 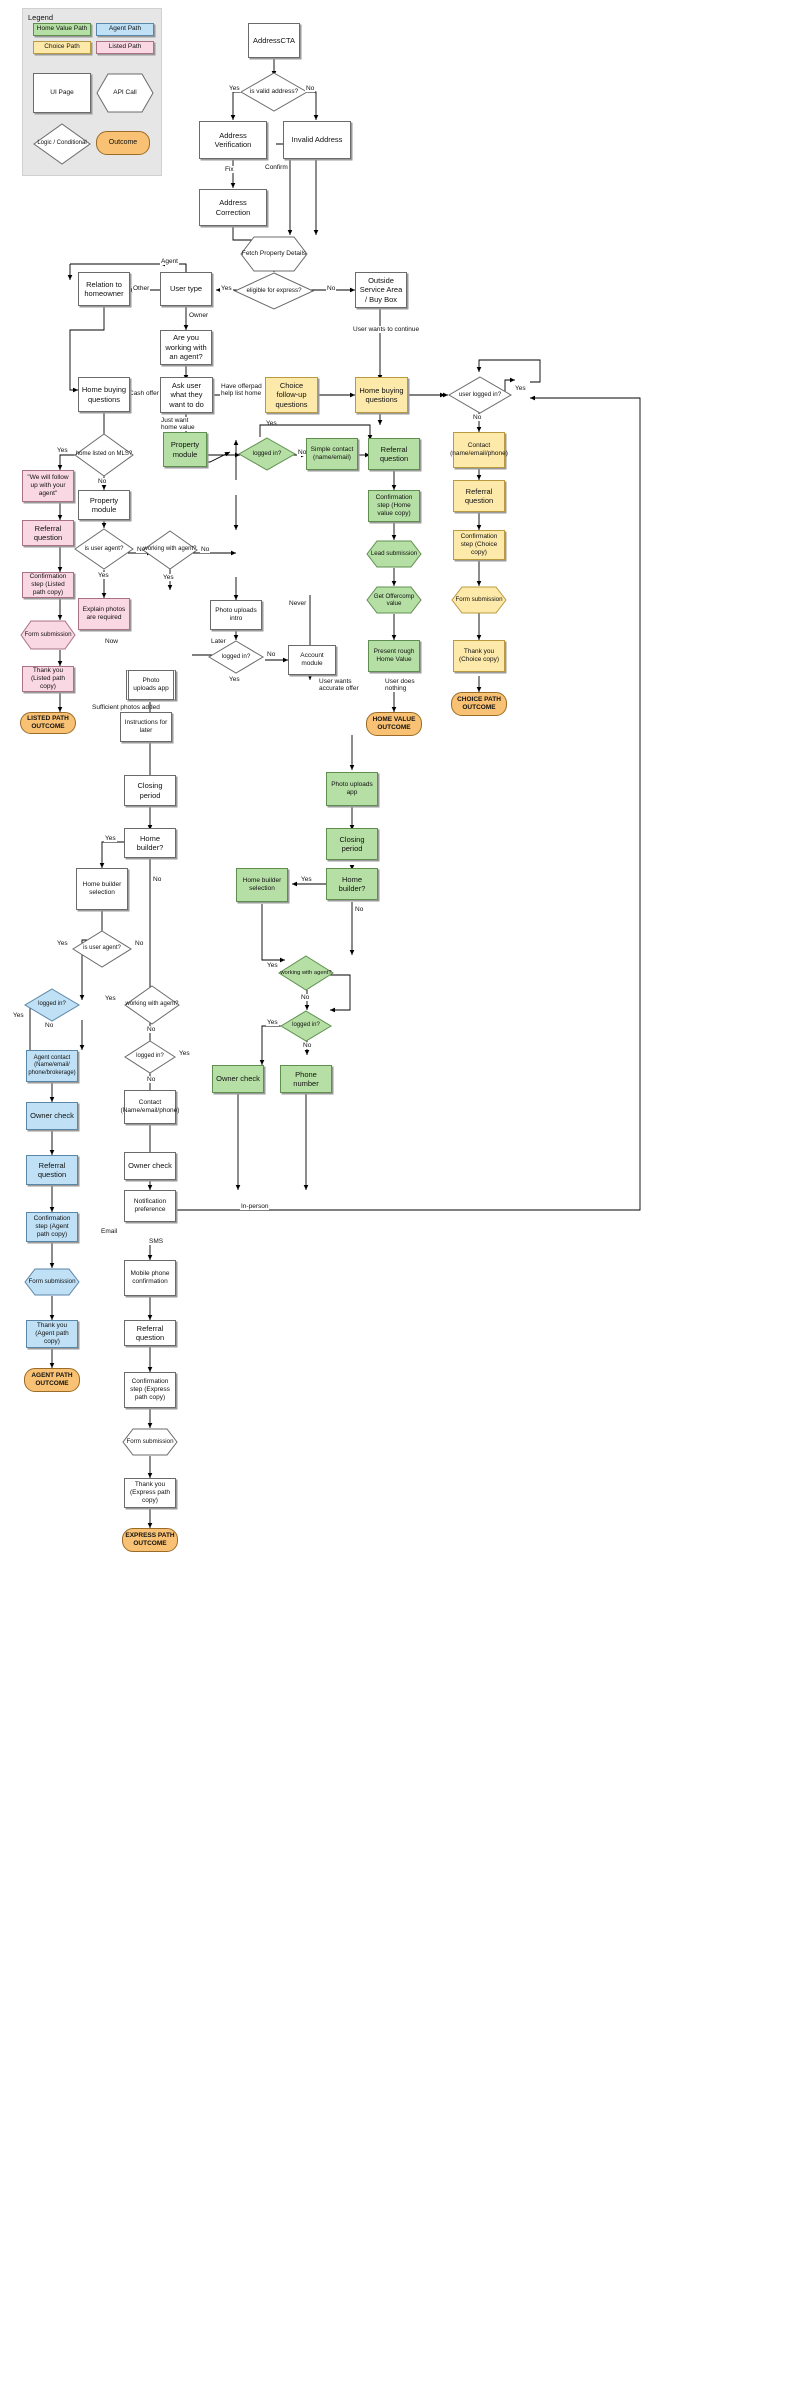 What do you see at coordinates (479, 704) in the screenshot?
I see `node-choice-path-outcome: CHOICE PATH OUTCOME` at bounding box center [479, 704].